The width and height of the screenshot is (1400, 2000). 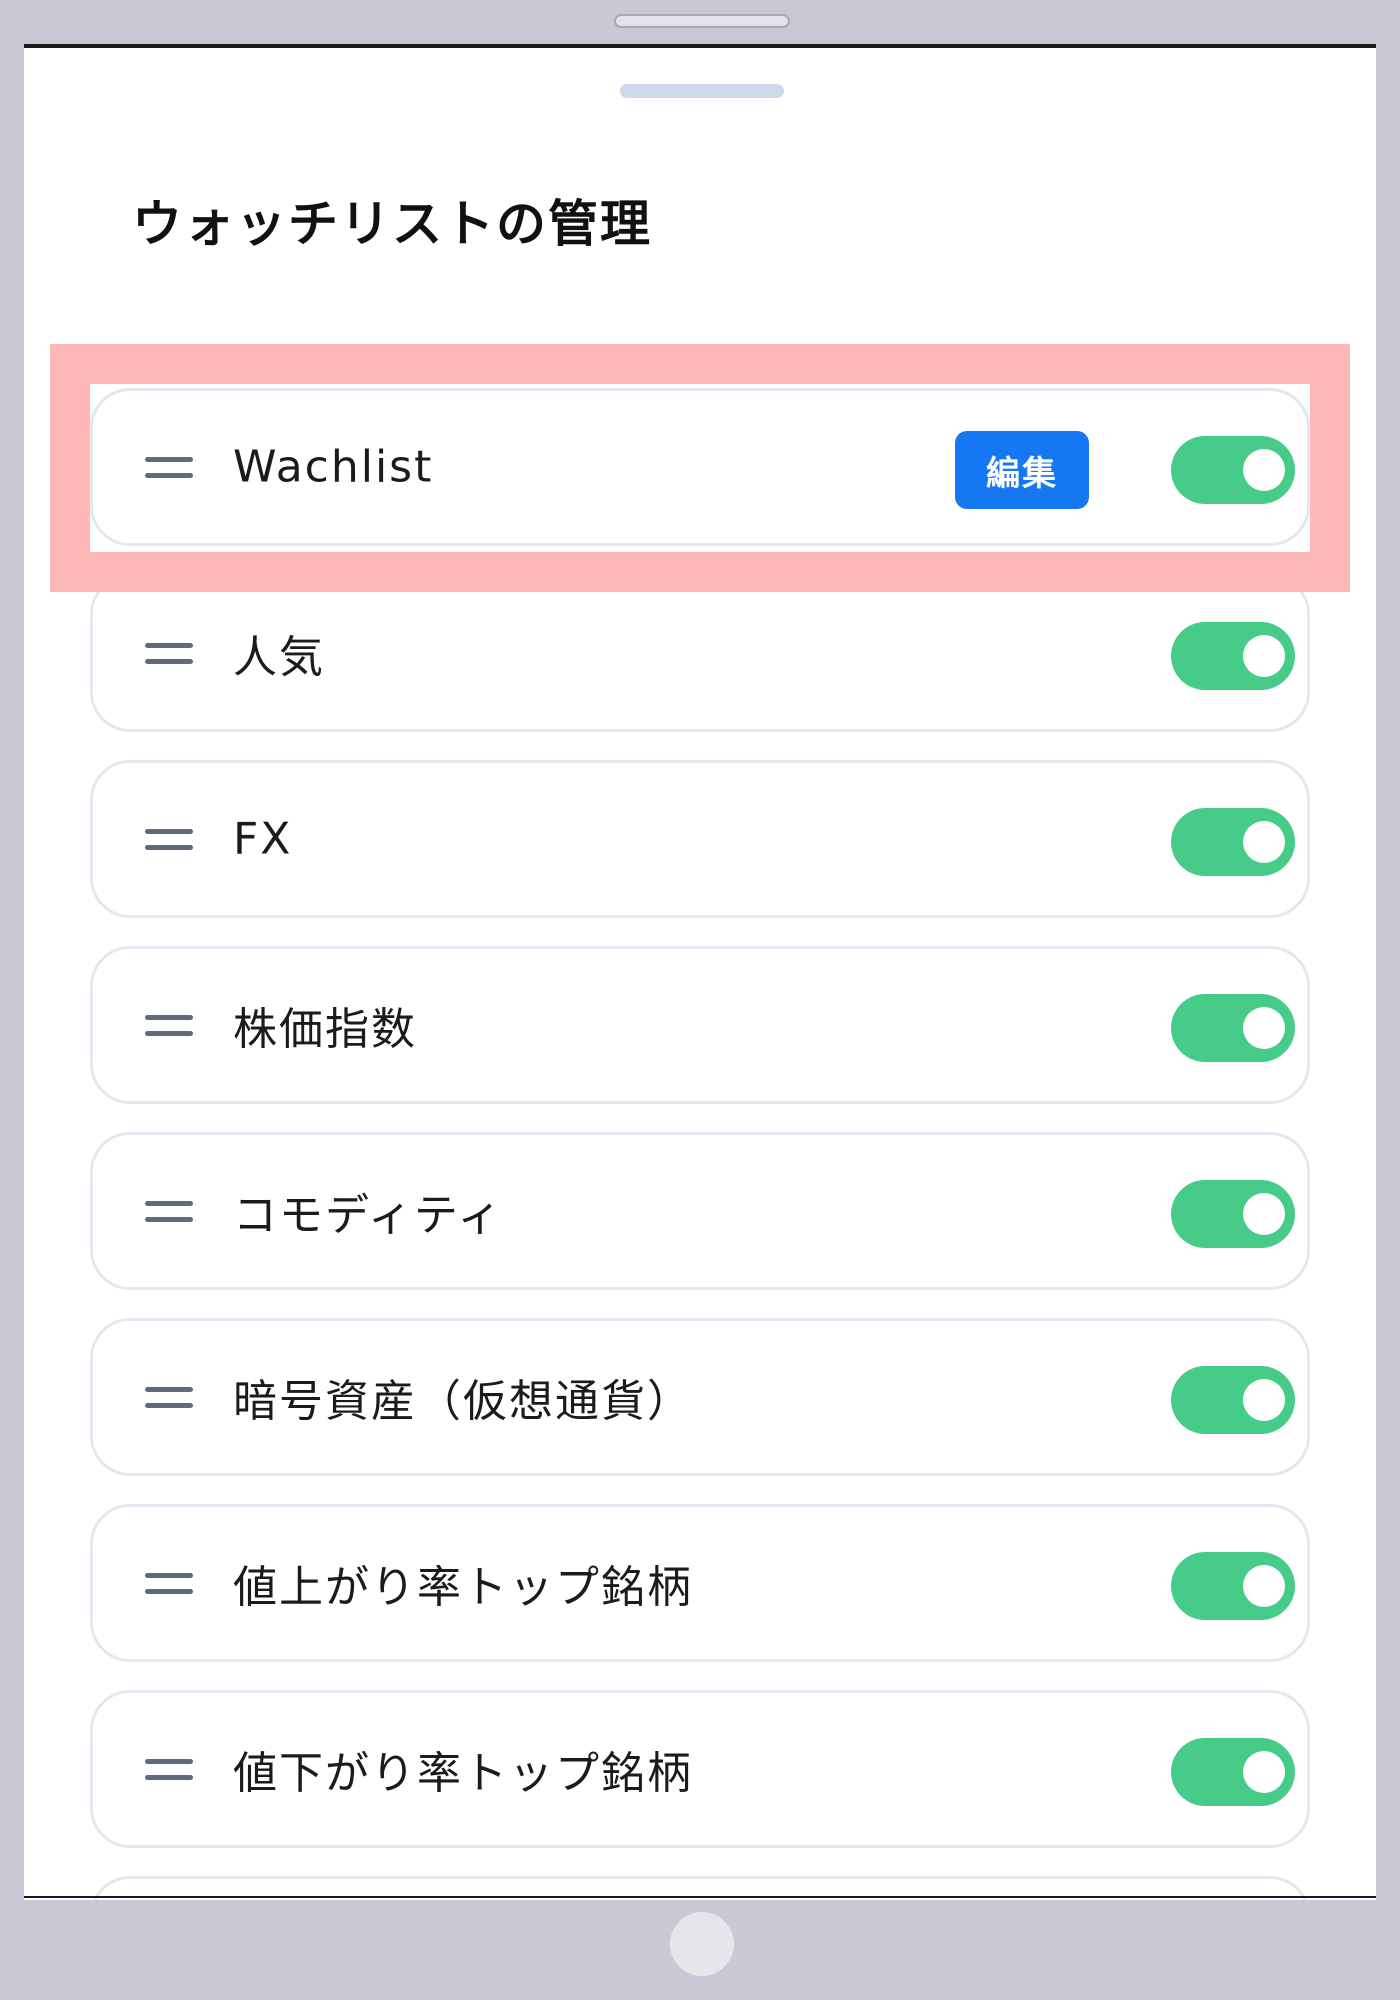 What do you see at coordinates (700, 839) in the screenshot?
I see `watchlist-item: FX` at bounding box center [700, 839].